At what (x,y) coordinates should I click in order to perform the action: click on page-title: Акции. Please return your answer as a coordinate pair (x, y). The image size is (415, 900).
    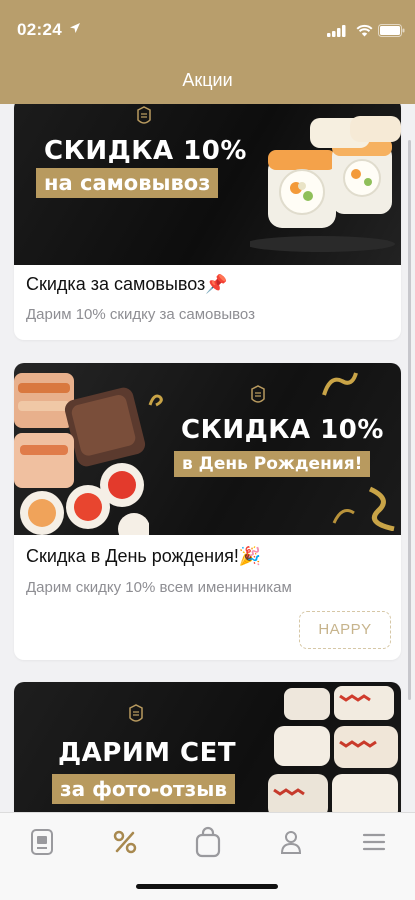
    Looking at the image, I should click on (207, 80).